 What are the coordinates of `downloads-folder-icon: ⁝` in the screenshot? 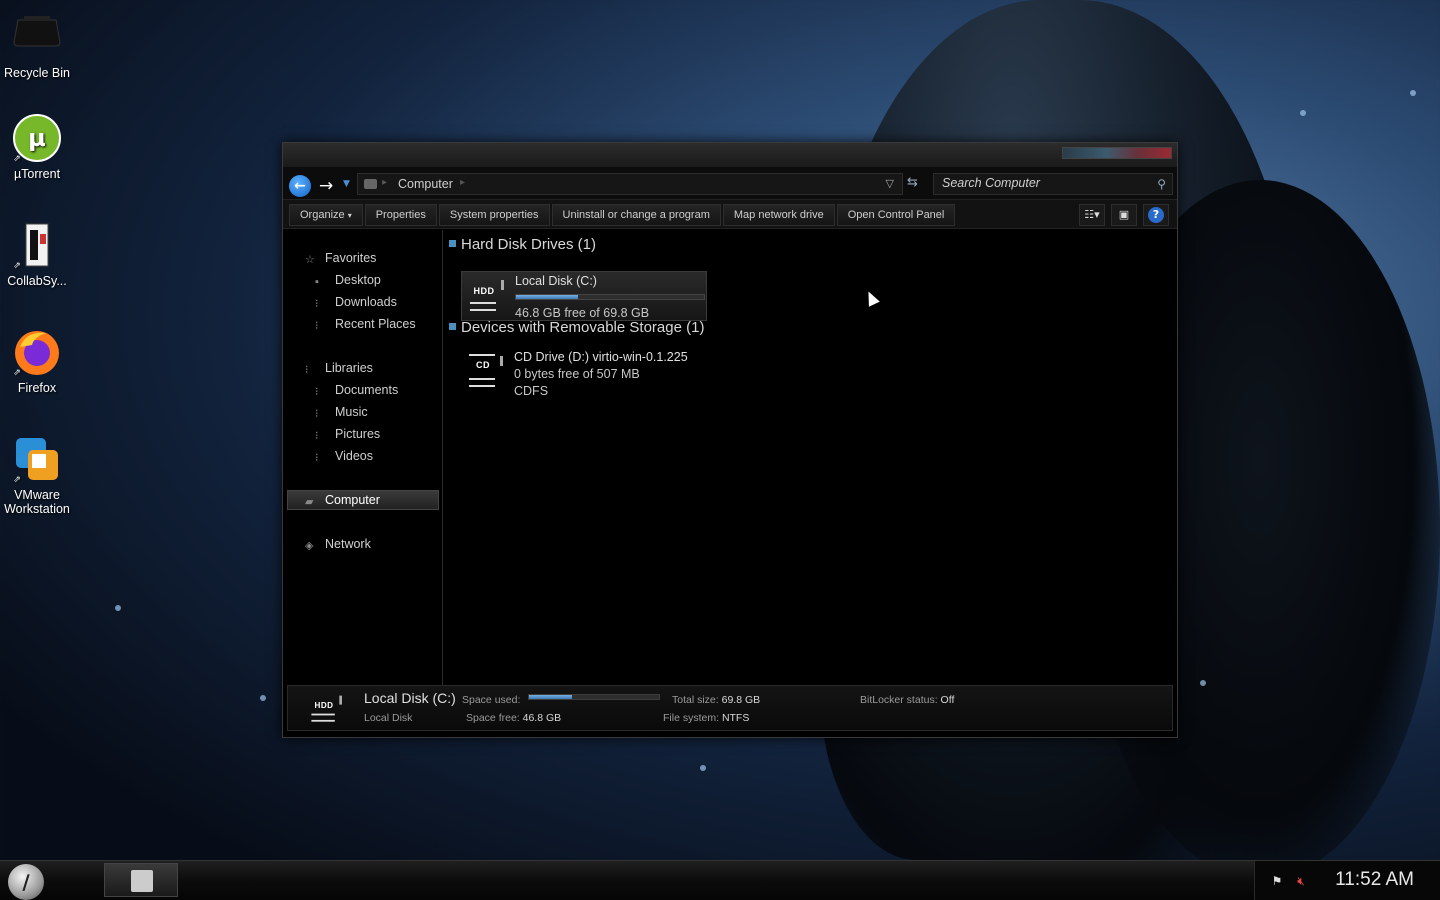 It's located at (317, 304).